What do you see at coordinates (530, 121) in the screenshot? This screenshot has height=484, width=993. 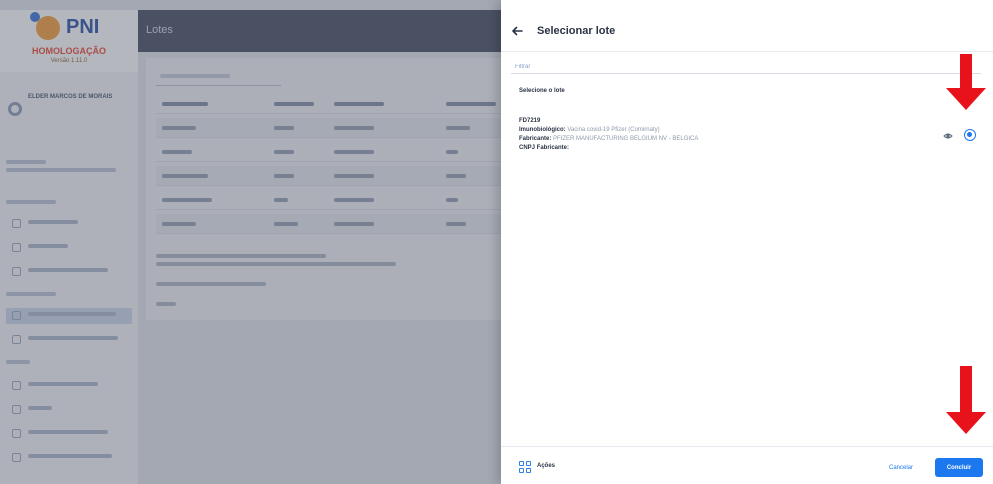 I see `lot-code: FD7219` at bounding box center [530, 121].